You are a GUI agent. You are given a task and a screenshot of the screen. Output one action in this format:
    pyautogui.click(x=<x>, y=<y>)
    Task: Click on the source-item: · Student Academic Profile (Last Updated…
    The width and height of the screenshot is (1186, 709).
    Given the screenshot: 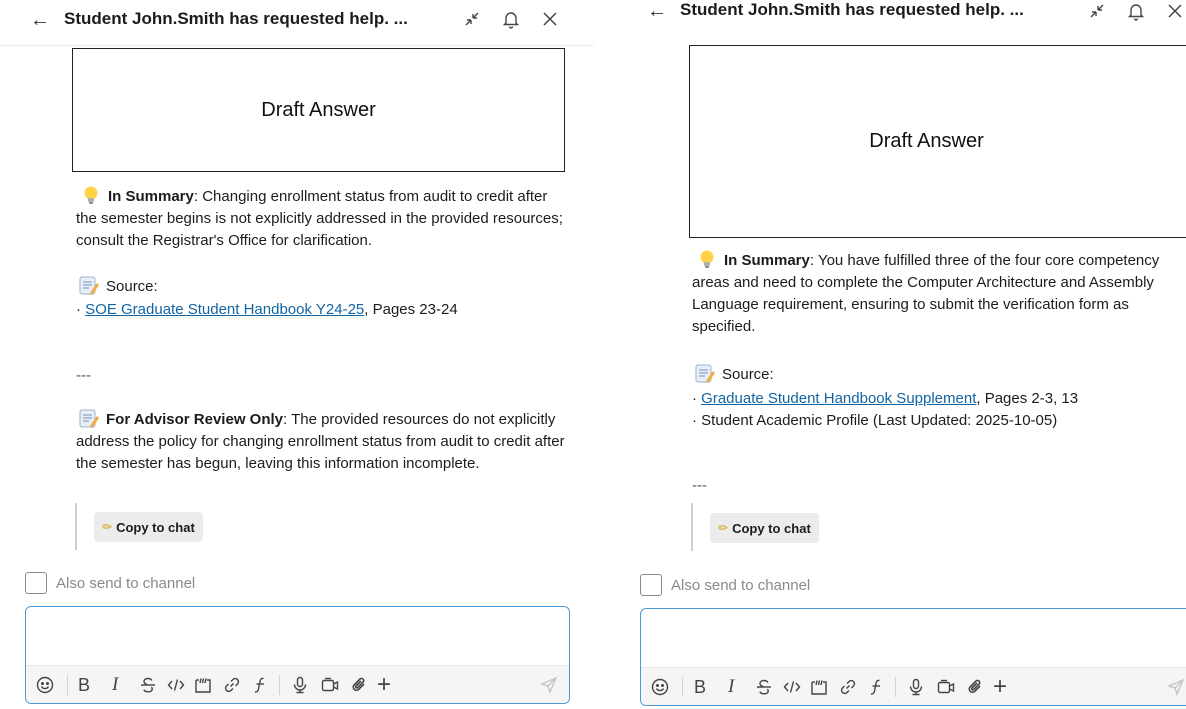 What is the action you would take?
    pyautogui.click(x=875, y=420)
    